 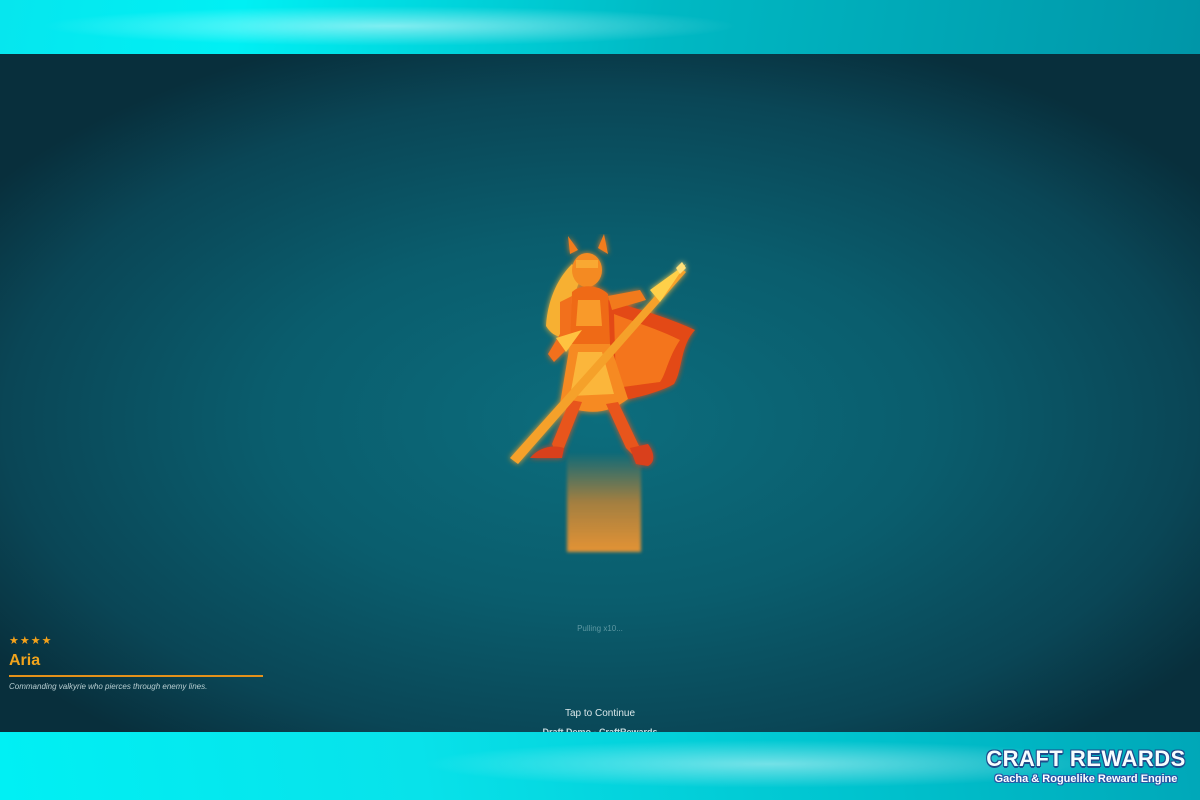 What do you see at coordinates (1086, 758) in the screenshot?
I see `logo-title: CRAFT REWARDS` at bounding box center [1086, 758].